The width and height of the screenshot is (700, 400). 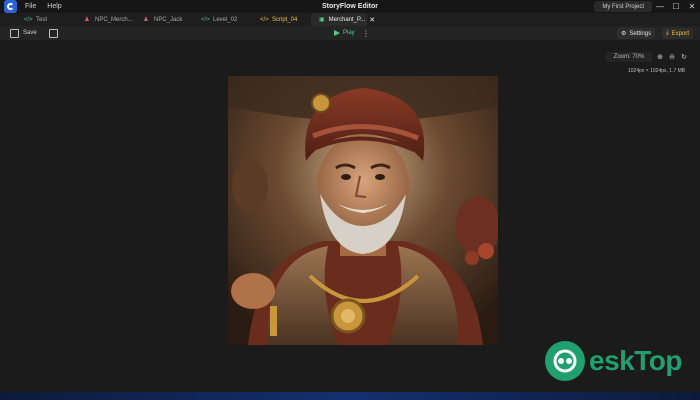 I want to click on desktop-watermark: eskTop, so click(x=613, y=361).